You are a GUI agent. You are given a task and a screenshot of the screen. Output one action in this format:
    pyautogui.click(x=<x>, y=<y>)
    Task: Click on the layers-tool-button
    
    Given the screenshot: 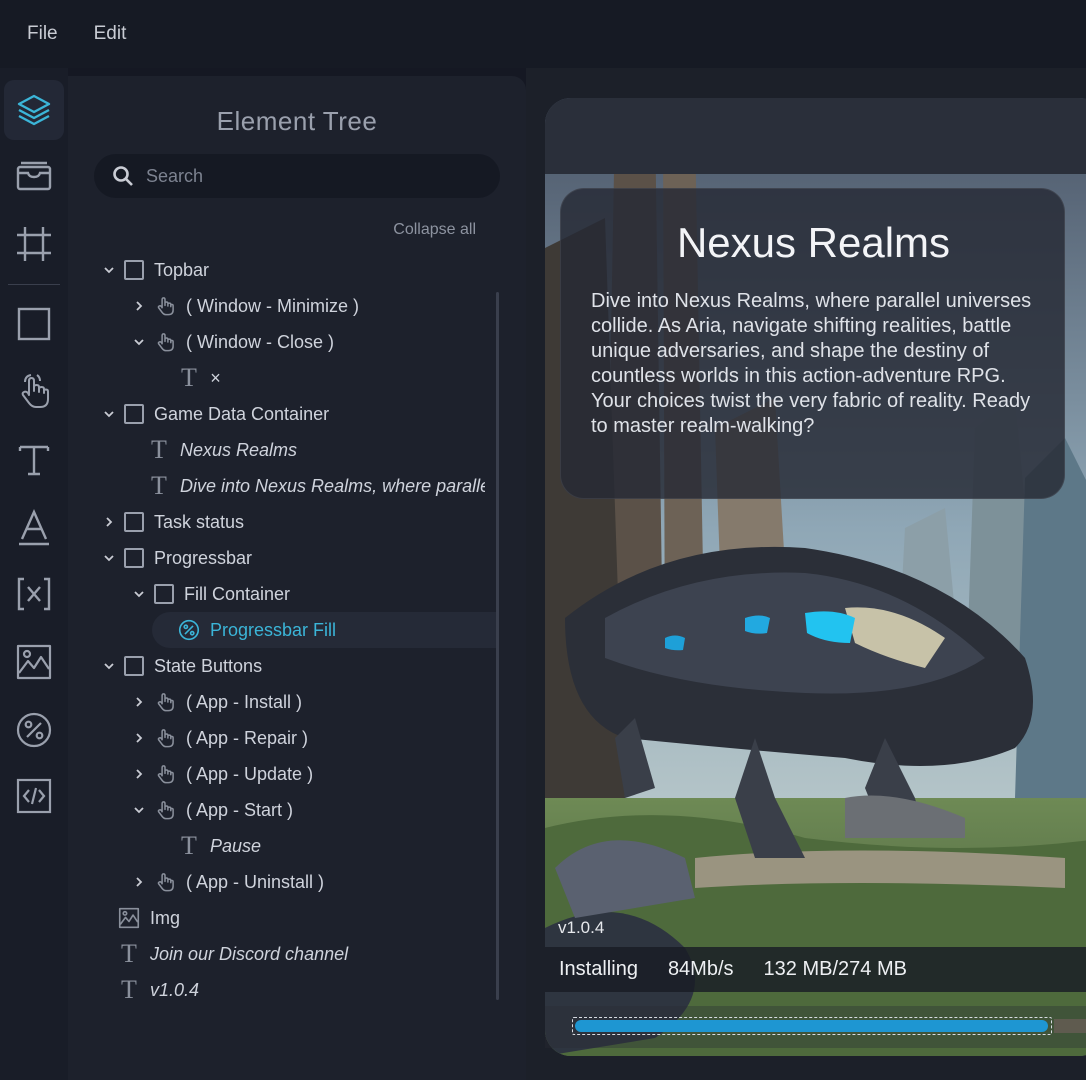 What is the action you would take?
    pyautogui.click(x=34, y=110)
    